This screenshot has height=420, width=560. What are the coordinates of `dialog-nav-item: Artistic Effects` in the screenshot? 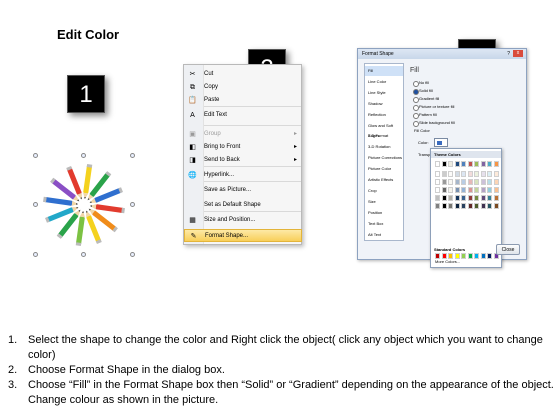 It's located at (384, 180).